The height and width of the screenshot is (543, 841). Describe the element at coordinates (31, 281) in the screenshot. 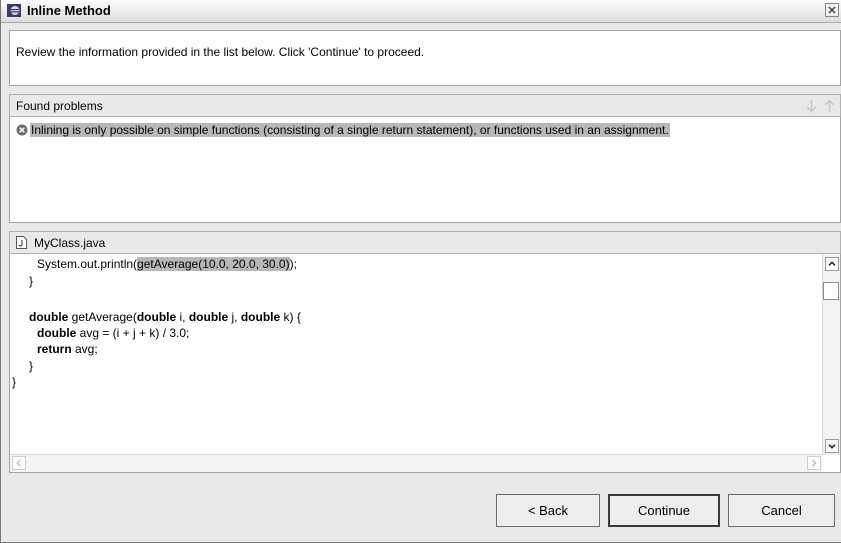

I see `code-line-2: }` at that location.